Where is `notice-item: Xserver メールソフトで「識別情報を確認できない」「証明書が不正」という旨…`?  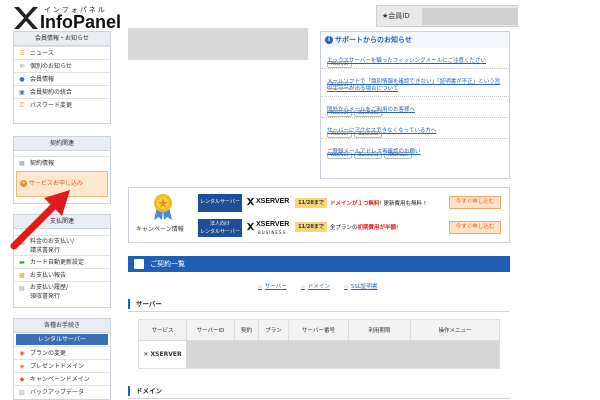 notice-item: Xserver メールソフトで「識別情報を確認できない」「証明書が不正」という旨… is located at coordinates (415, 83).